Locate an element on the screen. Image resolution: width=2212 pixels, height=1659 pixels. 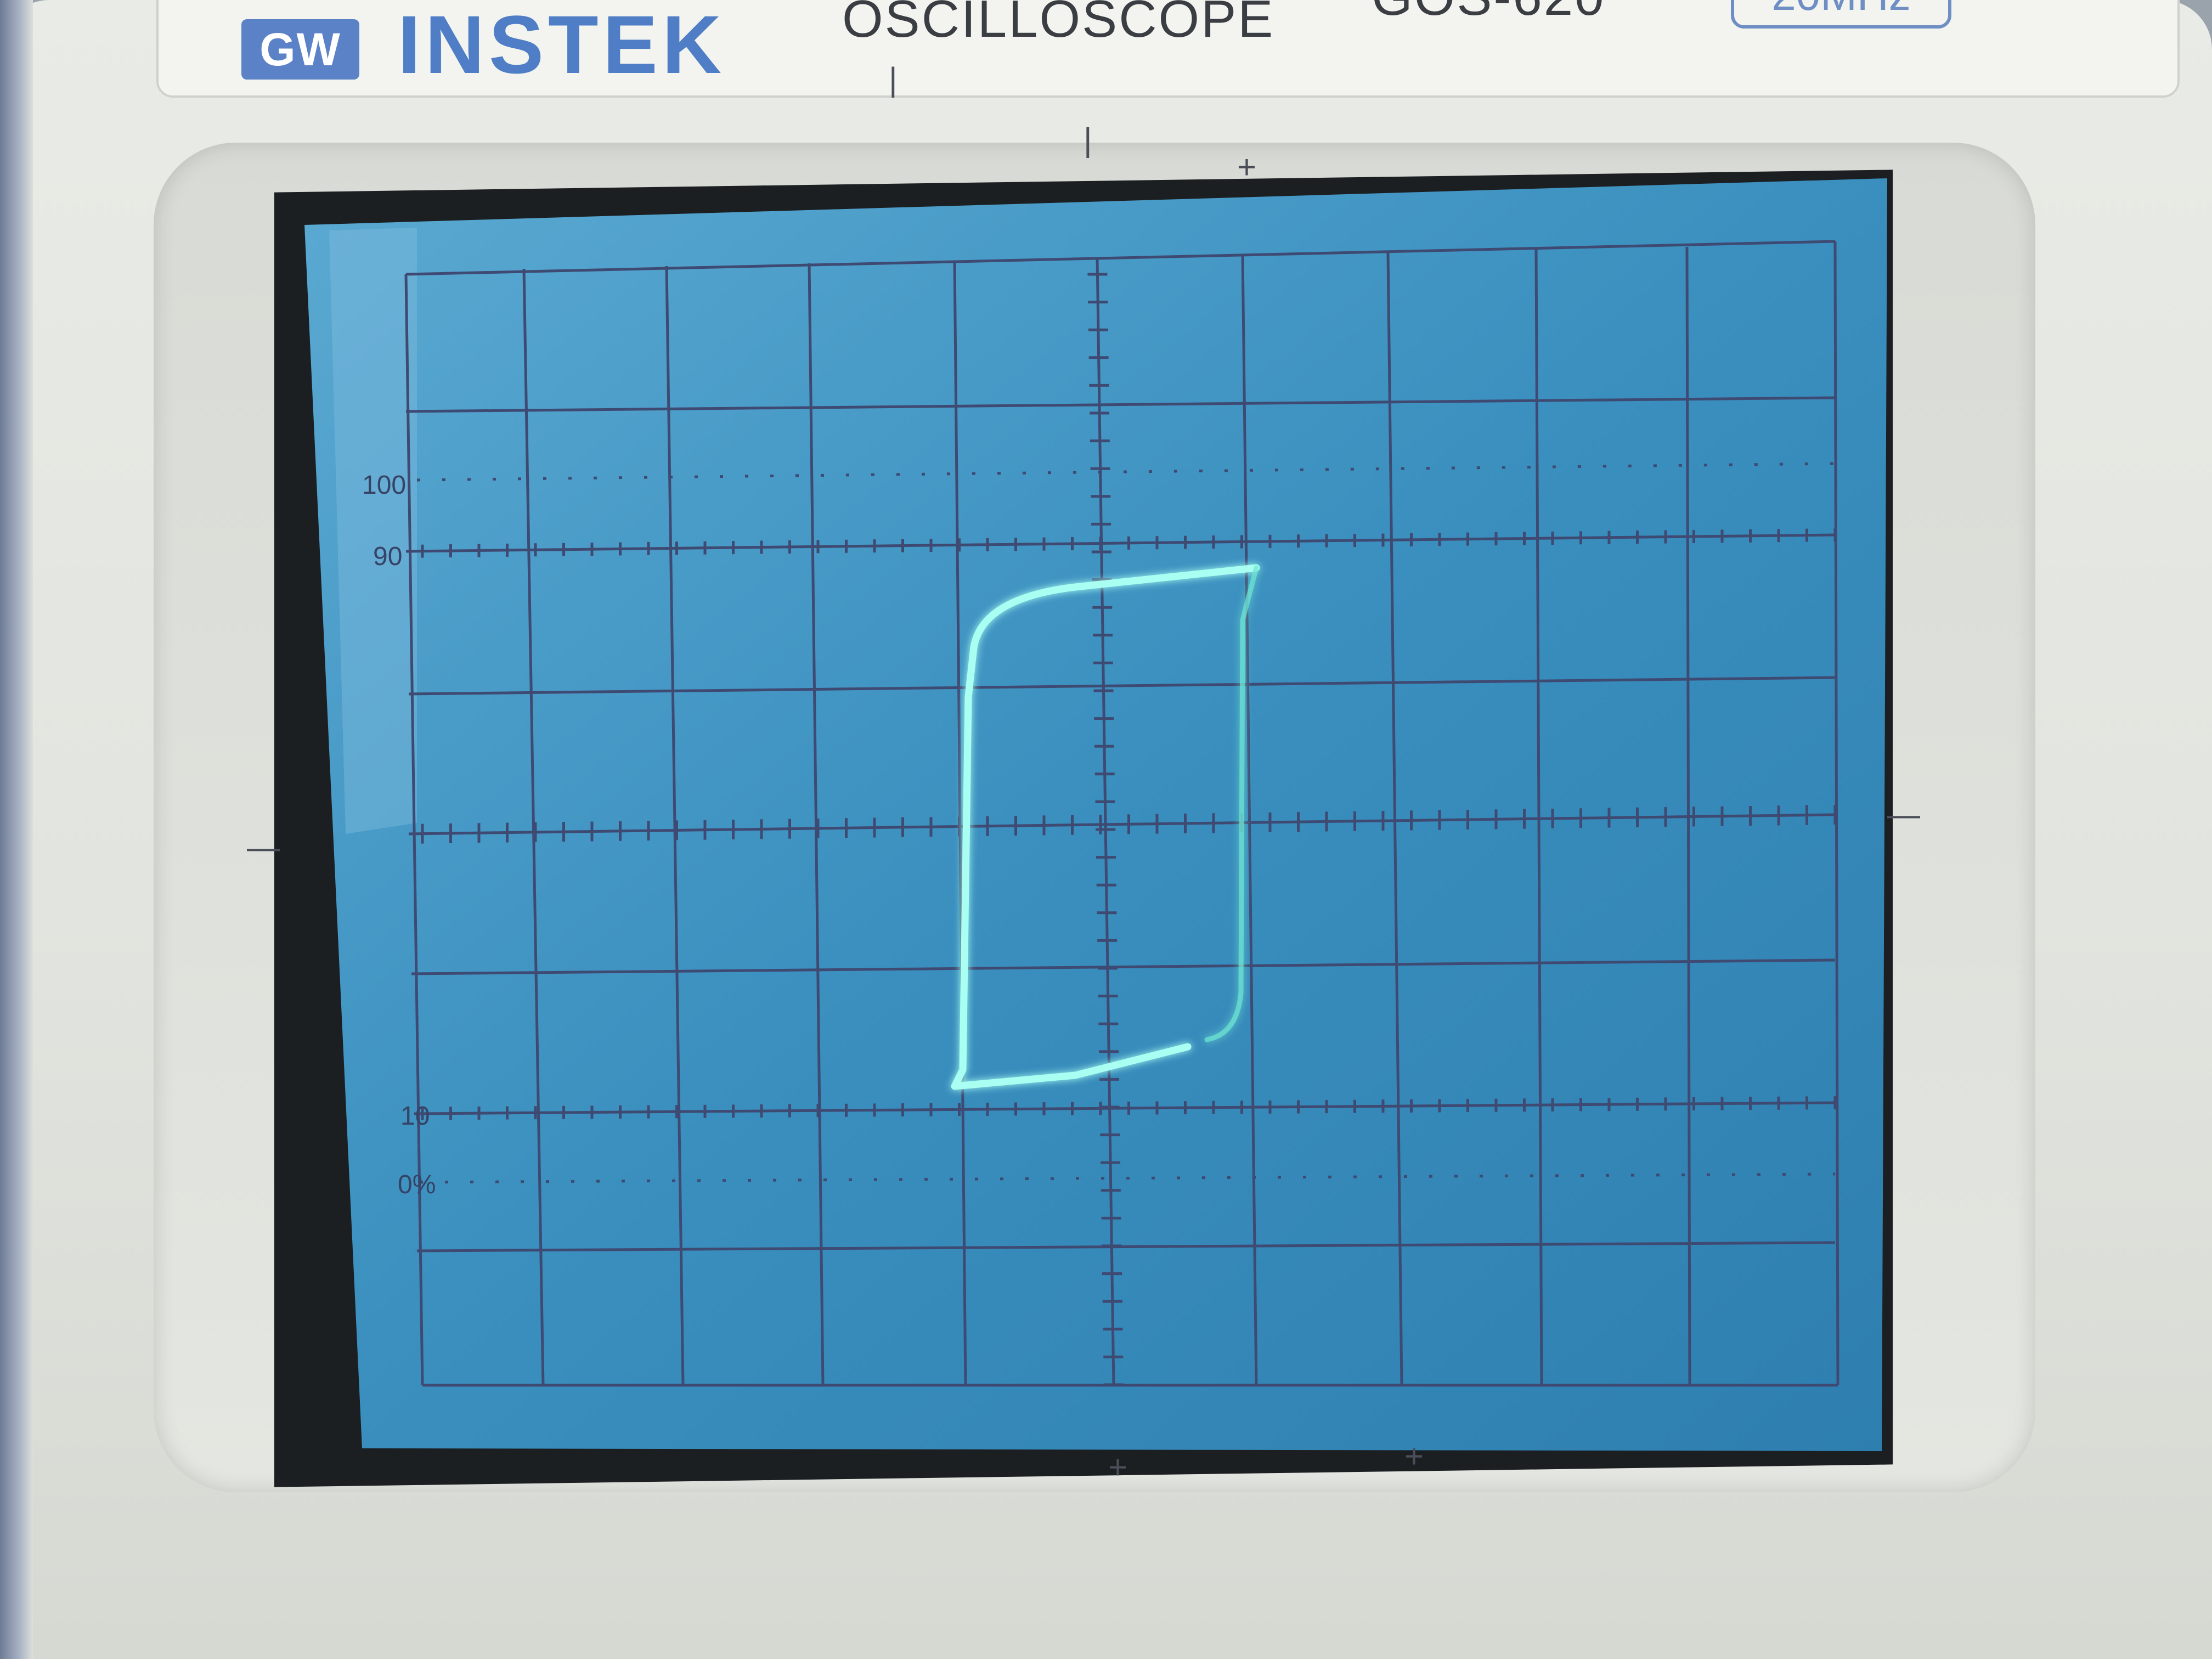
label-10: 10 is located at coordinates (415, 1116).